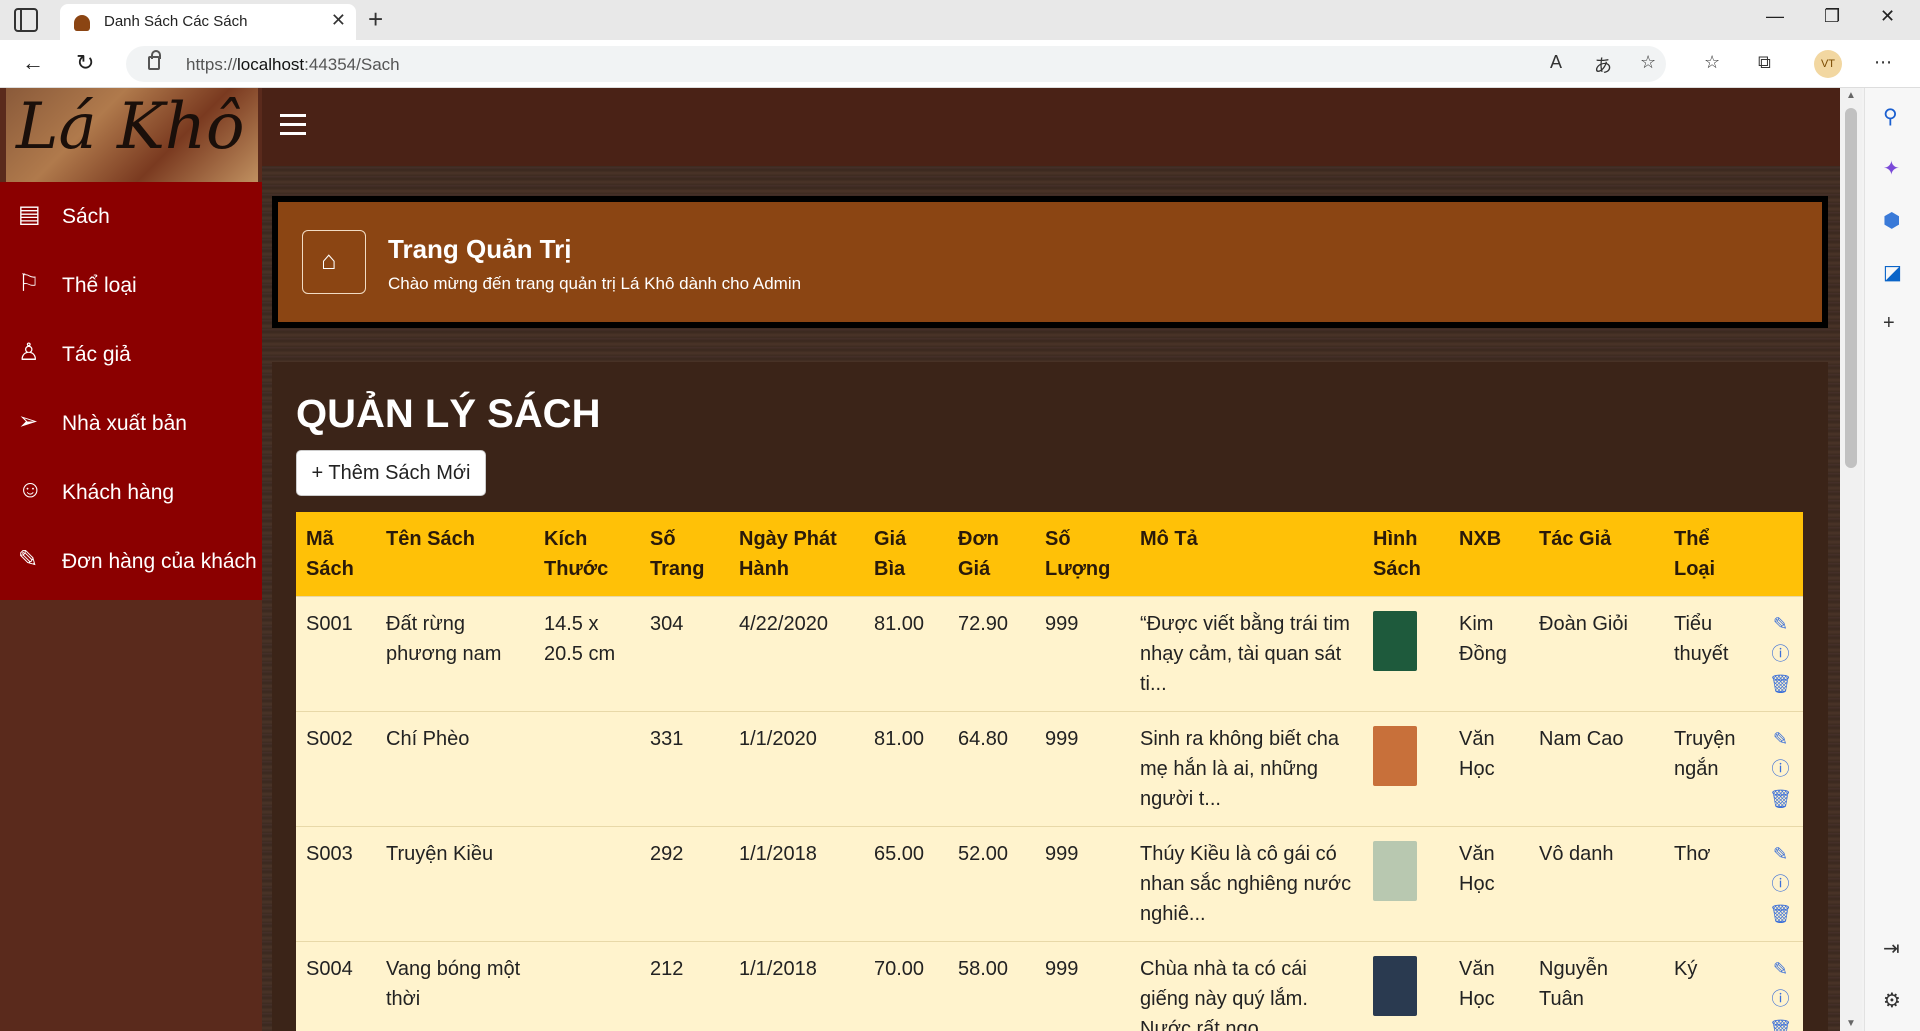 This screenshot has width=1920, height=1031. What do you see at coordinates (1891, 220) in the screenshot?
I see `shopping-icon: ⬢` at bounding box center [1891, 220].